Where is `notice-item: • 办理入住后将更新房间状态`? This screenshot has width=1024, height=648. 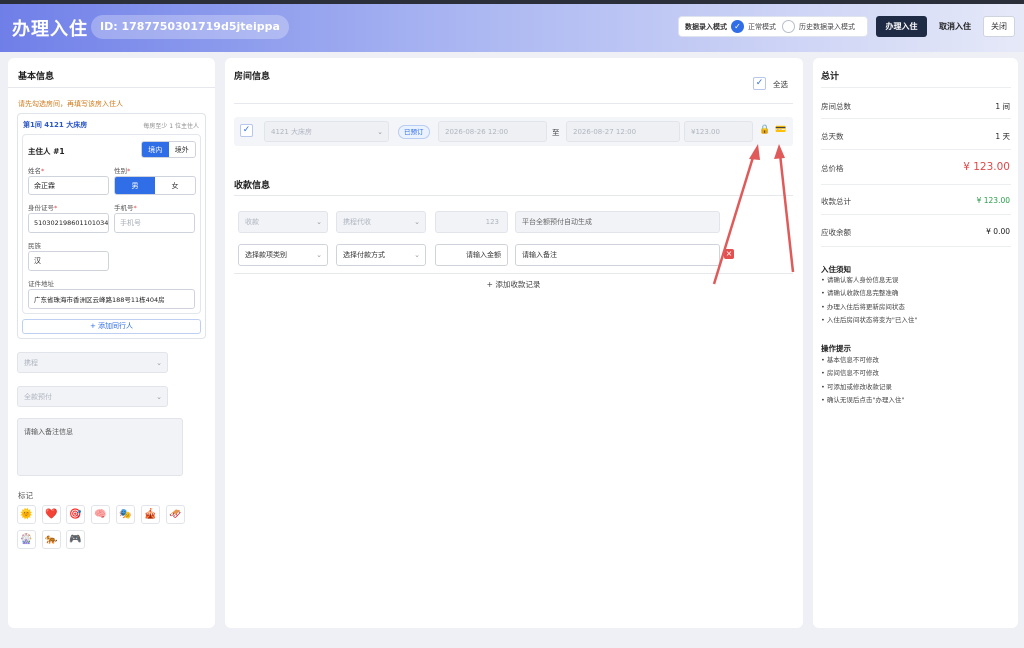
notice-item: • 办理入住后将更新房间状态 is located at coordinates (863, 306).